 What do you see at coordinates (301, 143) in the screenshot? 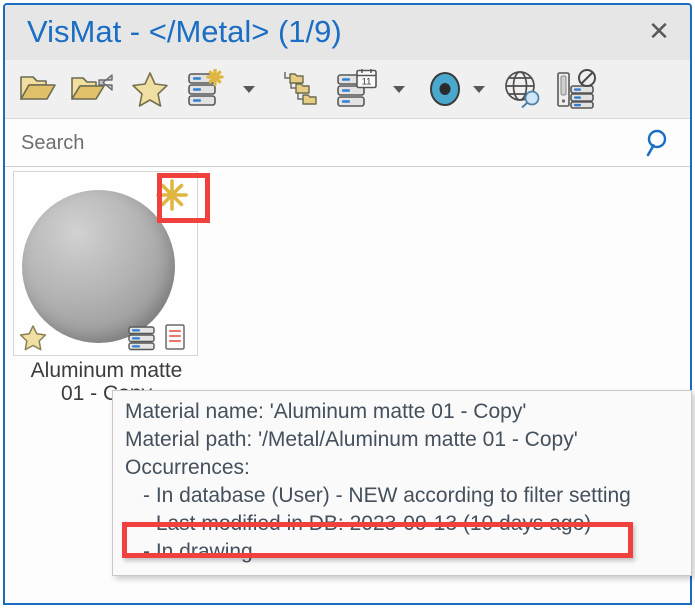
I see `search-input` at bounding box center [301, 143].